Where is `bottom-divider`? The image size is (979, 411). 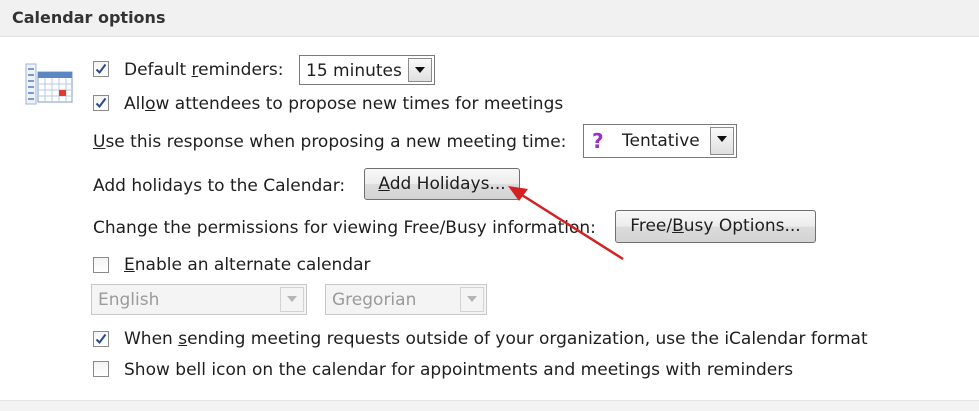
bottom-divider is located at coordinates (489, 405).